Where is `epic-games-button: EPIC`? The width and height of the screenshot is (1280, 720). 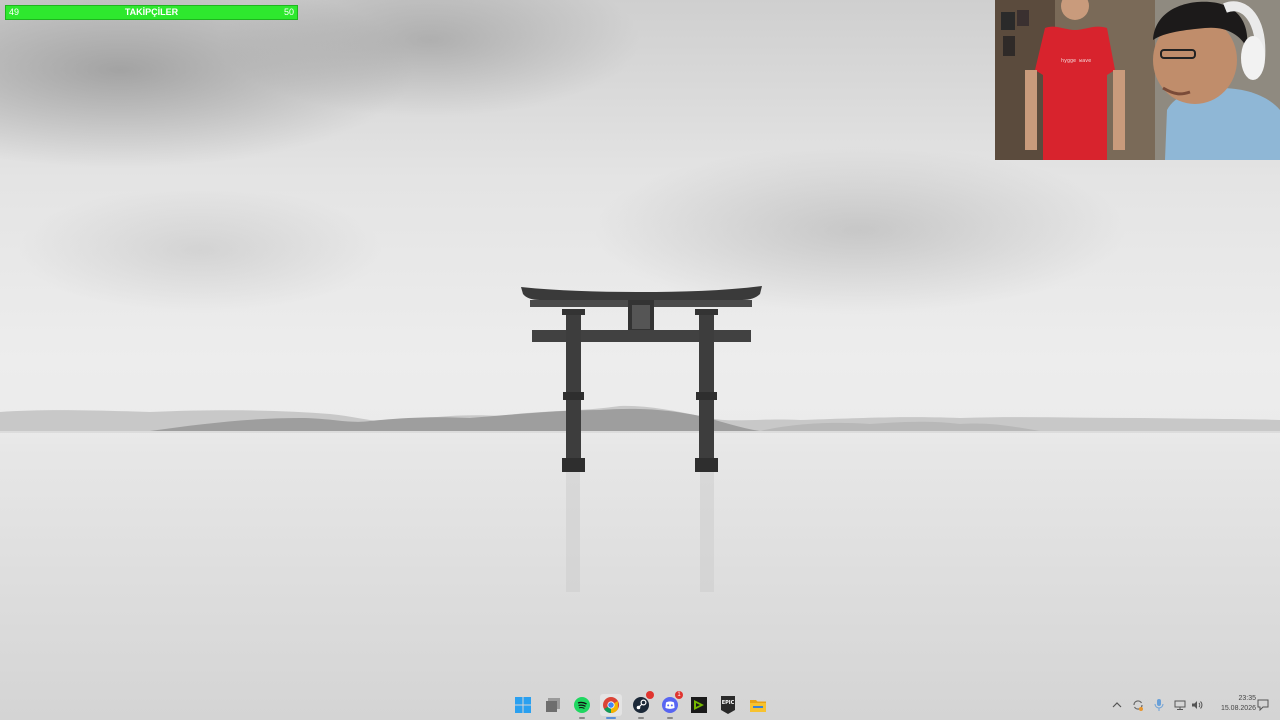
epic-games-button: EPIC is located at coordinates (728, 705).